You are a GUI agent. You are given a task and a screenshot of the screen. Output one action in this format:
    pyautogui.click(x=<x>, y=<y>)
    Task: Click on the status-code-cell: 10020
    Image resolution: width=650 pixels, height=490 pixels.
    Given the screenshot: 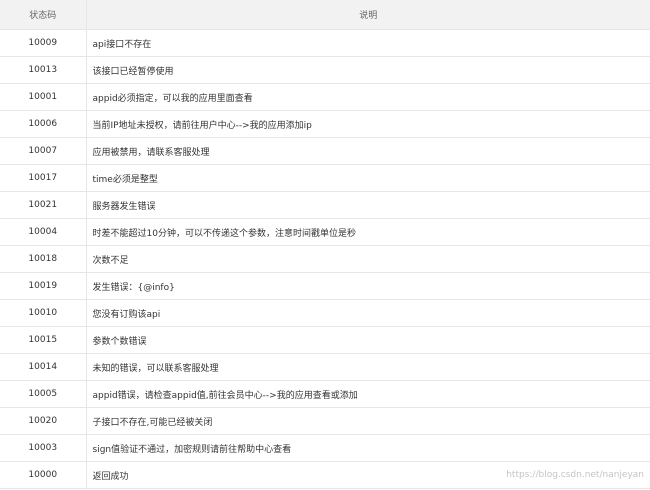 What is the action you would take?
    pyautogui.click(x=43, y=421)
    